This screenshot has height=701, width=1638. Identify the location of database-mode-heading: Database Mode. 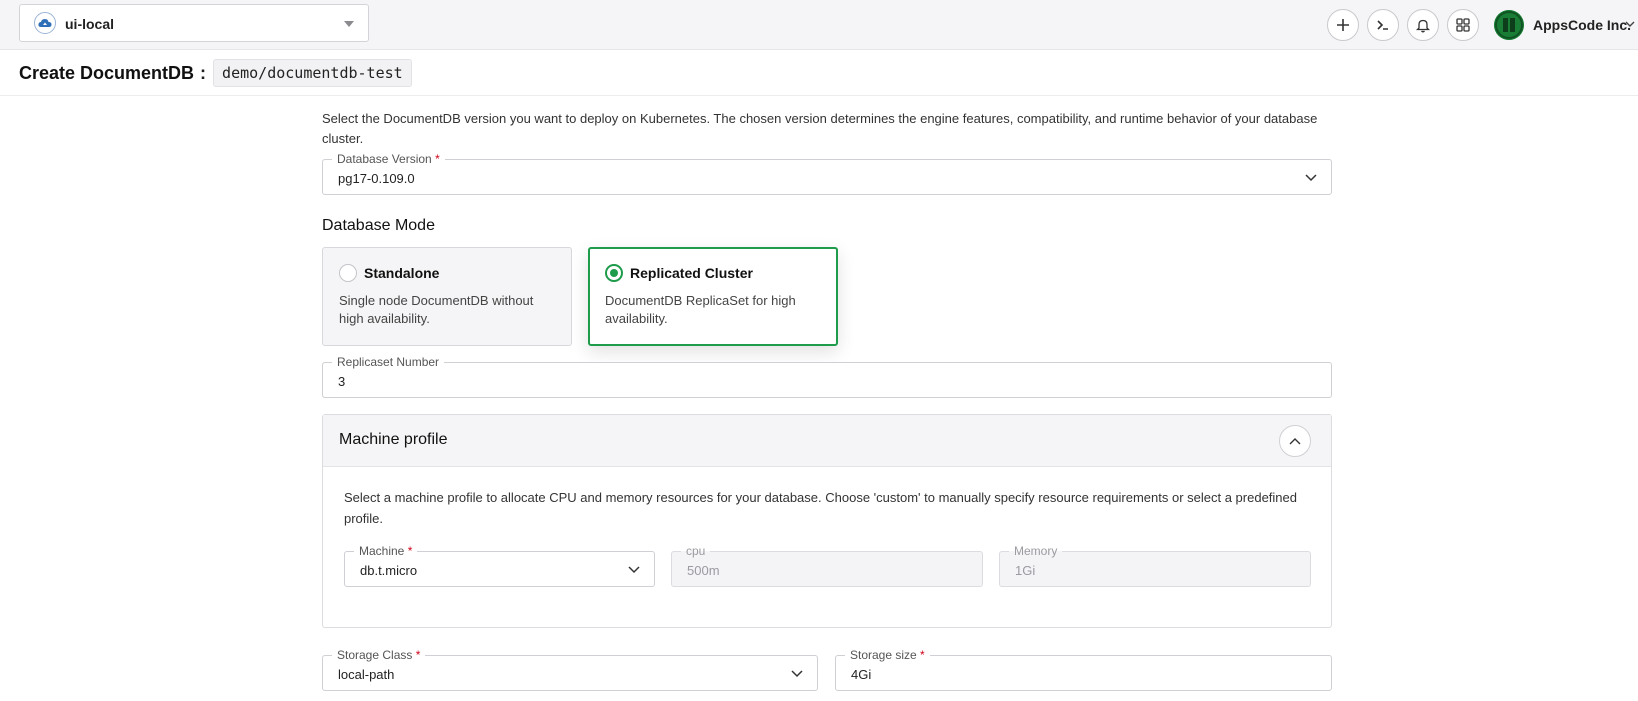
(378, 225).